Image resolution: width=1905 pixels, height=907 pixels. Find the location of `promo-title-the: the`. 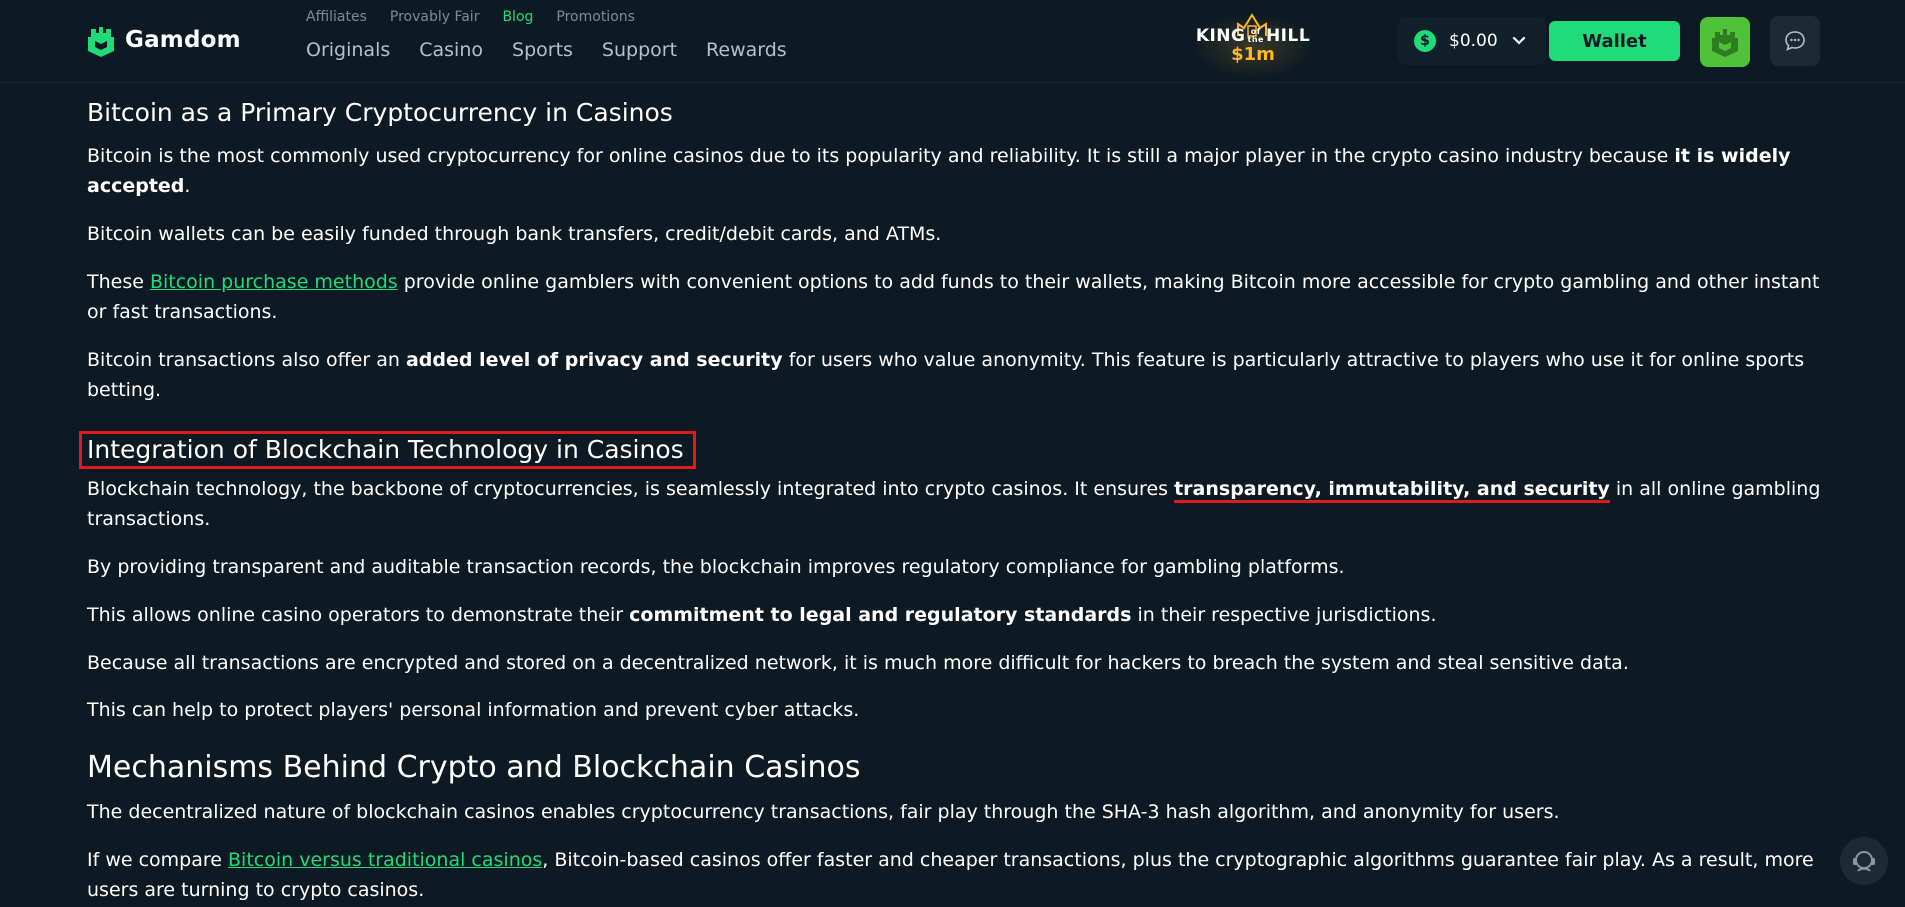

promo-title-the: the is located at coordinates (1255, 39).